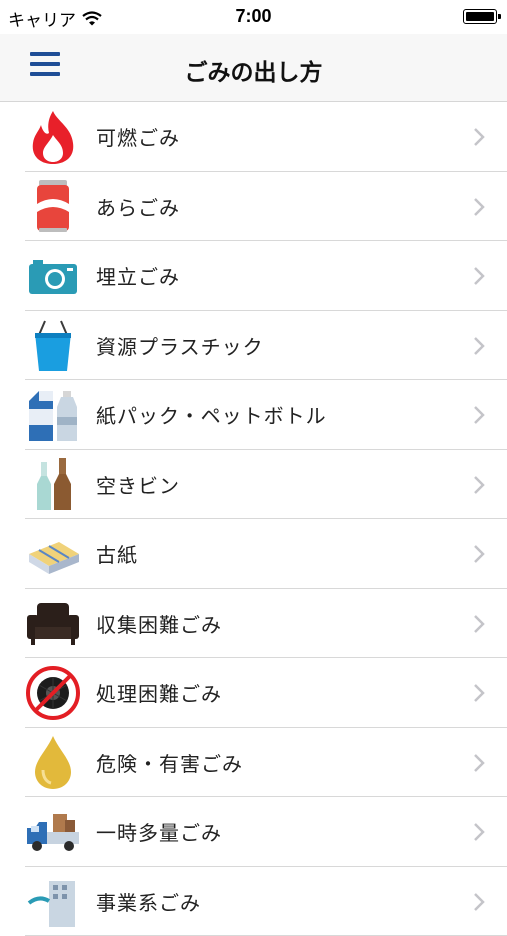 The height and width of the screenshot is (936, 507). I want to click on list-item: 一時多量ごみ, so click(253, 832).